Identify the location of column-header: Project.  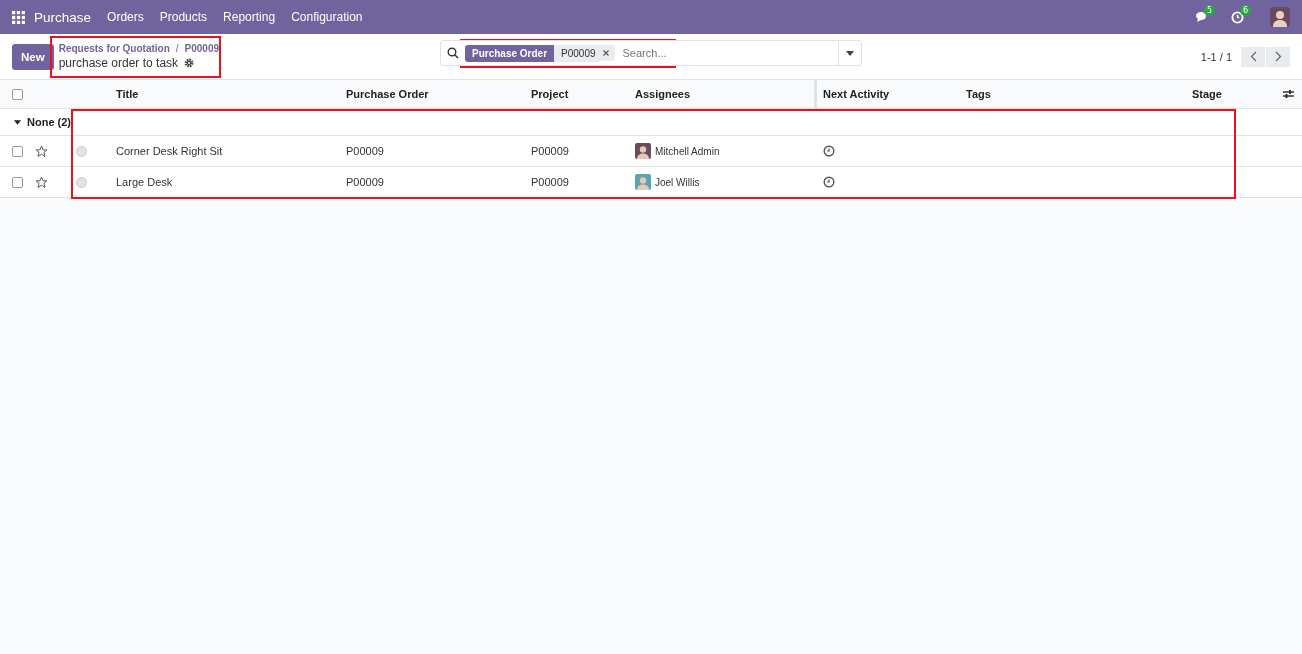
(550, 94).